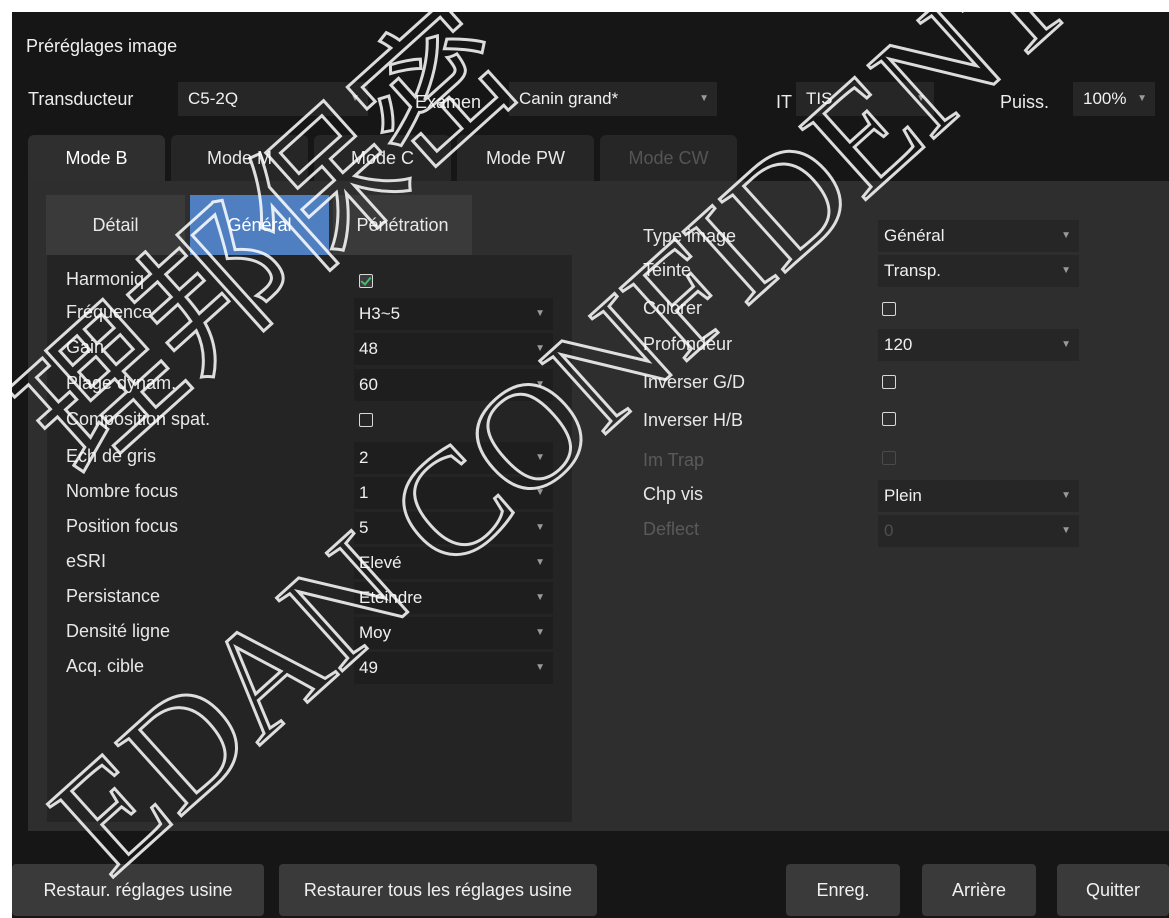 Image resolution: width=1169 pixels, height=918 pixels. I want to click on subtab-general: Général, so click(259, 225).